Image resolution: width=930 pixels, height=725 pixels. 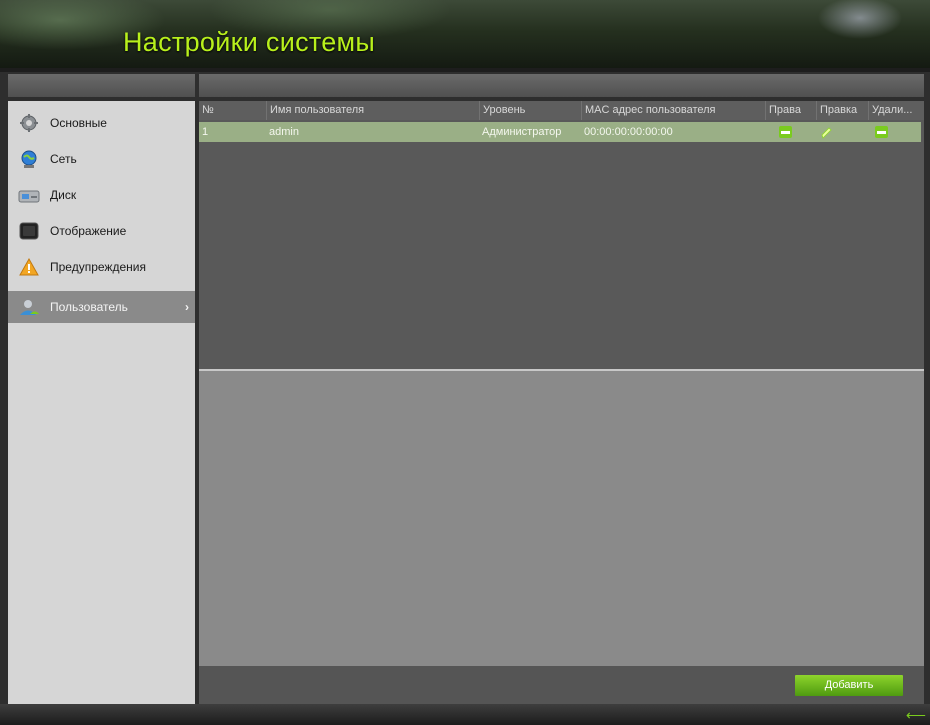 What do you see at coordinates (465, 70) in the screenshot?
I see `header-divider` at bounding box center [465, 70].